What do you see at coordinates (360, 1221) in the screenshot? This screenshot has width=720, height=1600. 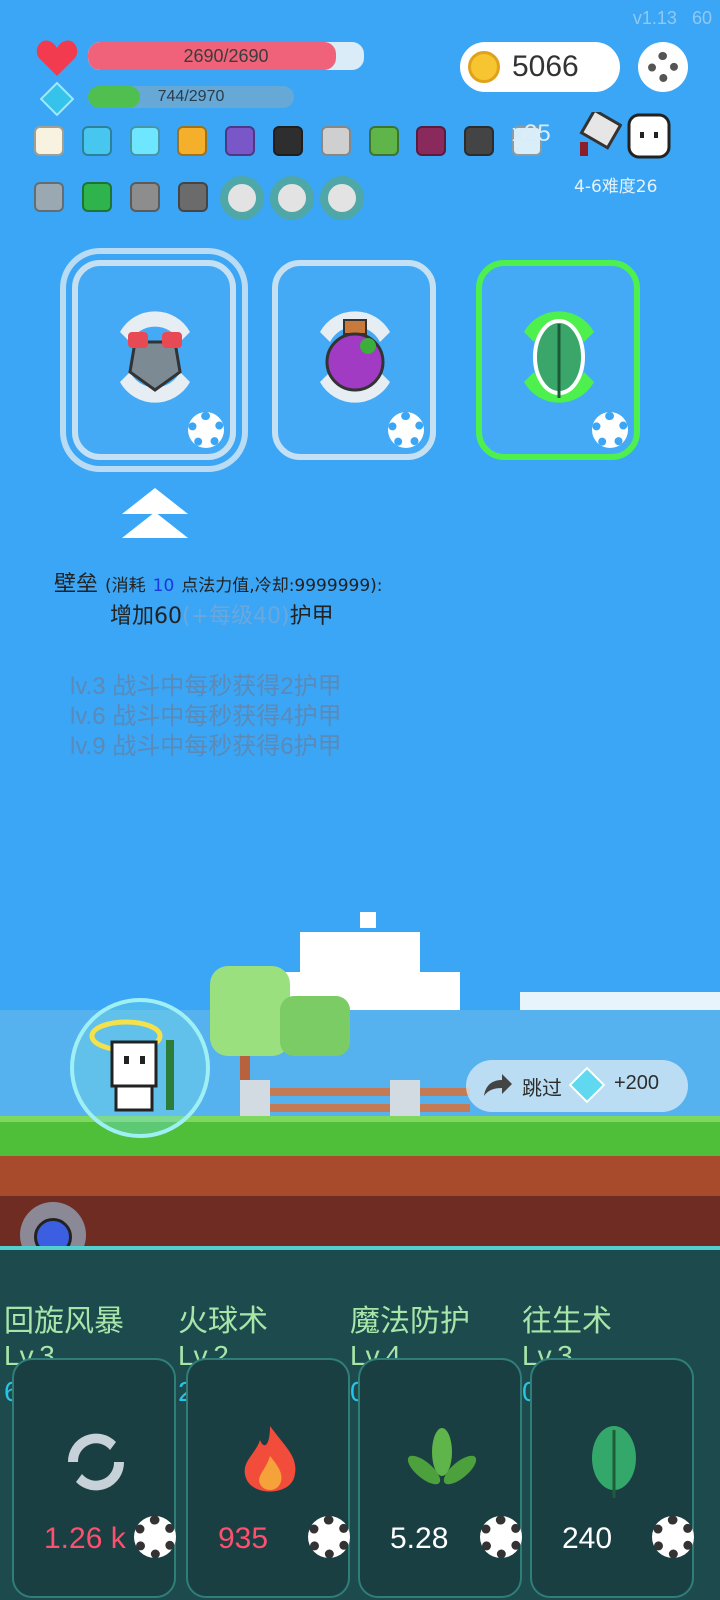 I see `dark-dirt-ground` at bounding box center [360, 1221].